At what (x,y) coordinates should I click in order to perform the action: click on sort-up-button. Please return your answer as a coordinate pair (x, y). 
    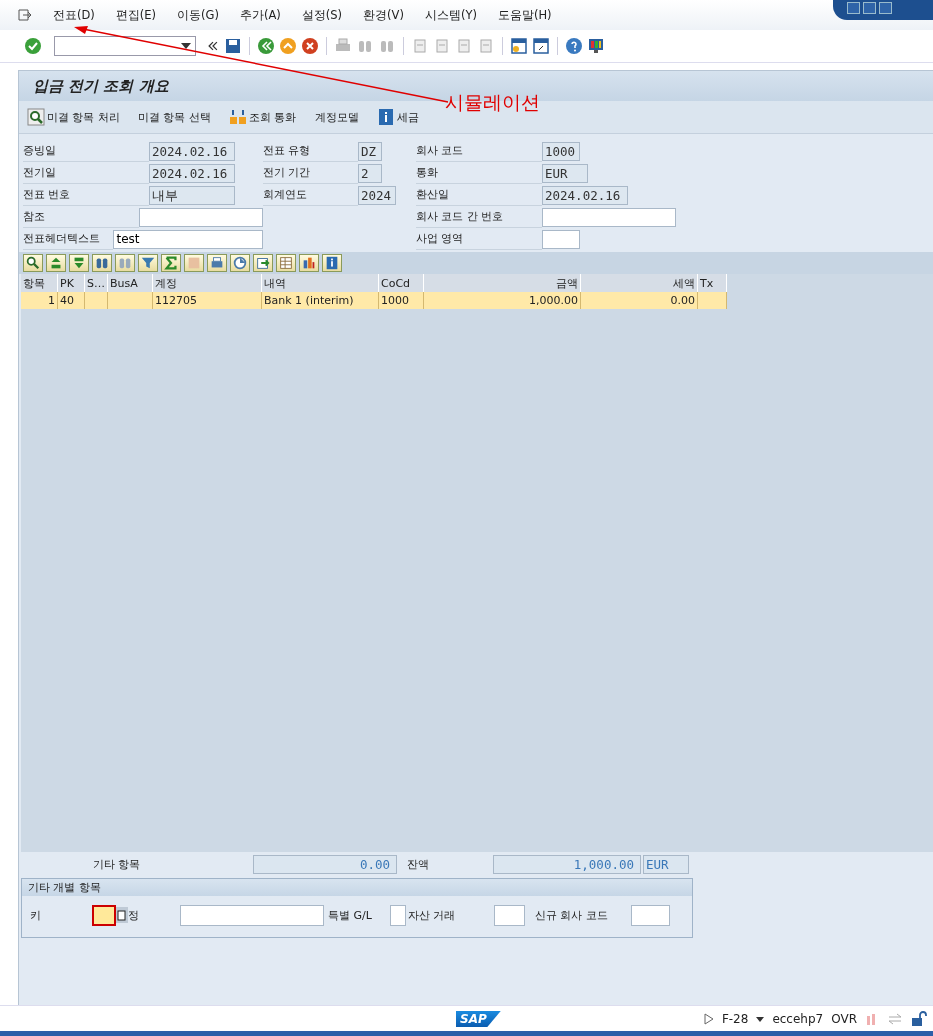
    Looking at the image, I should click on (56, 263).